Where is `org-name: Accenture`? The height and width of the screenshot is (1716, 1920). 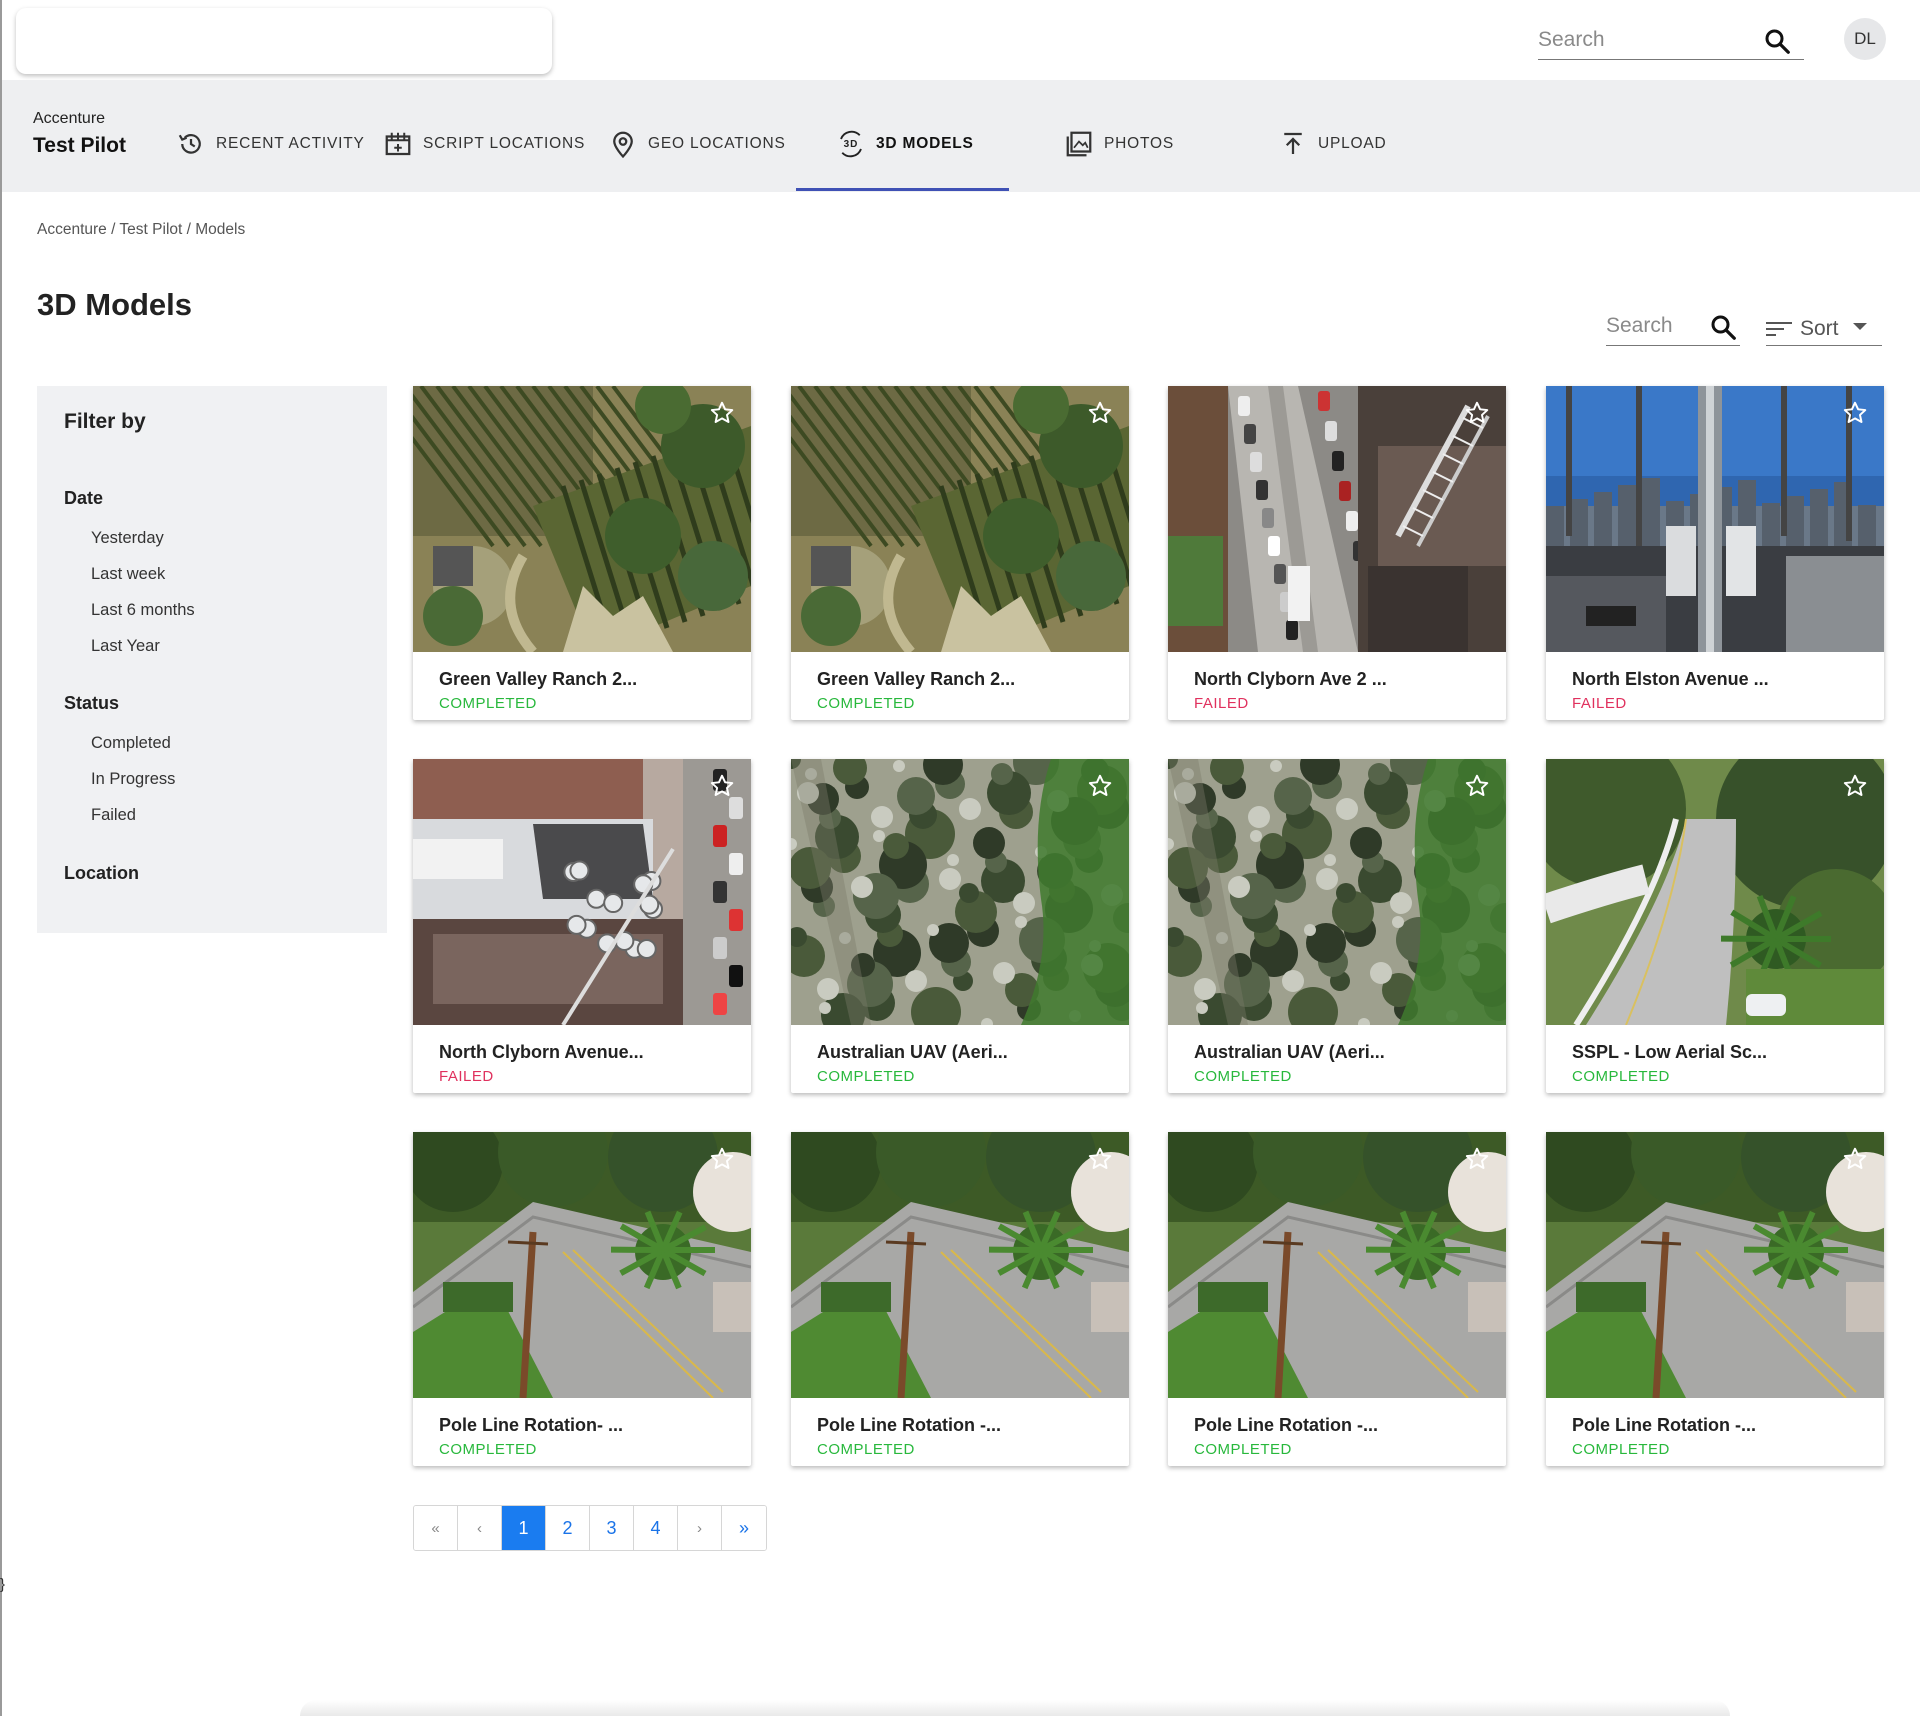 org-name: Accenture is located at coordinates (69, 118).